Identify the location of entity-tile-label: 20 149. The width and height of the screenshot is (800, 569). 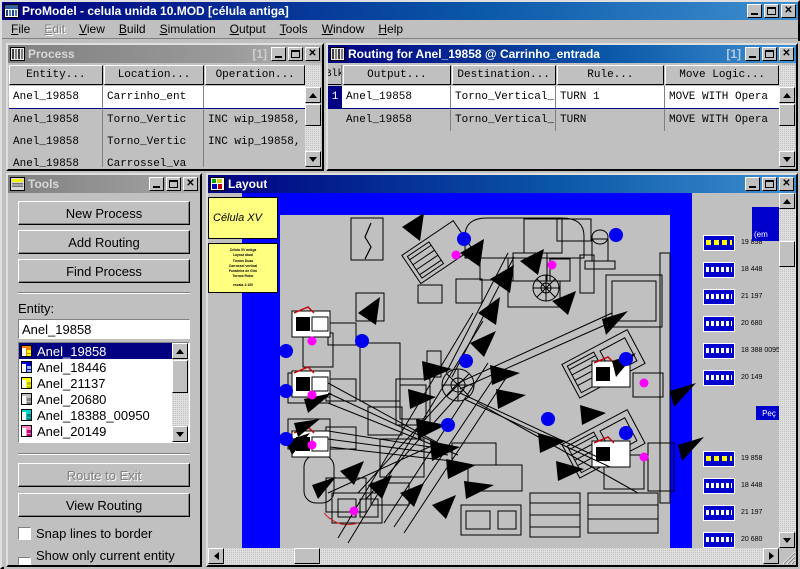
(752, 377).